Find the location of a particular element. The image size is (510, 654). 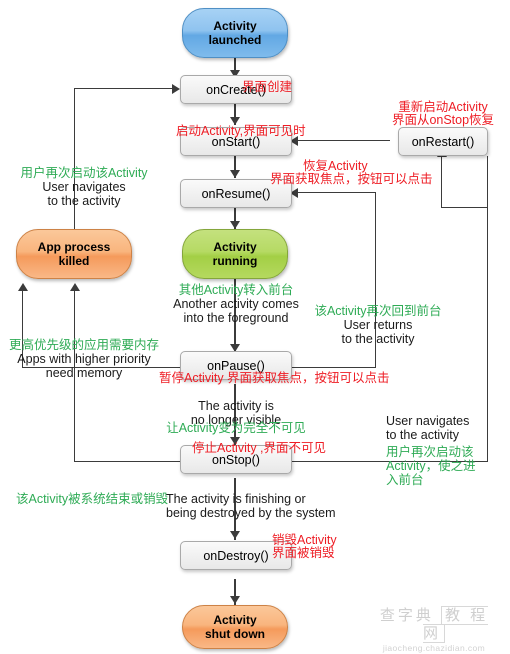

arrow-onstart-to-onresume is located at coordinates (235, 174).